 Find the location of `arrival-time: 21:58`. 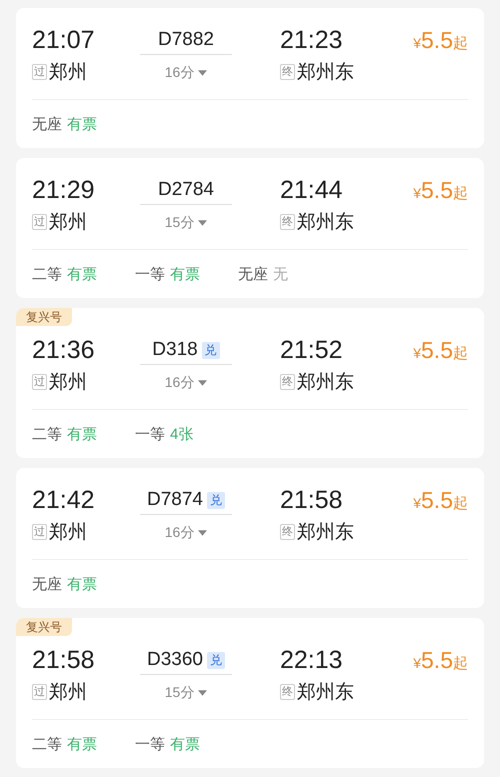

arrival-time: 21:58 is located at coordinates (312, 500).